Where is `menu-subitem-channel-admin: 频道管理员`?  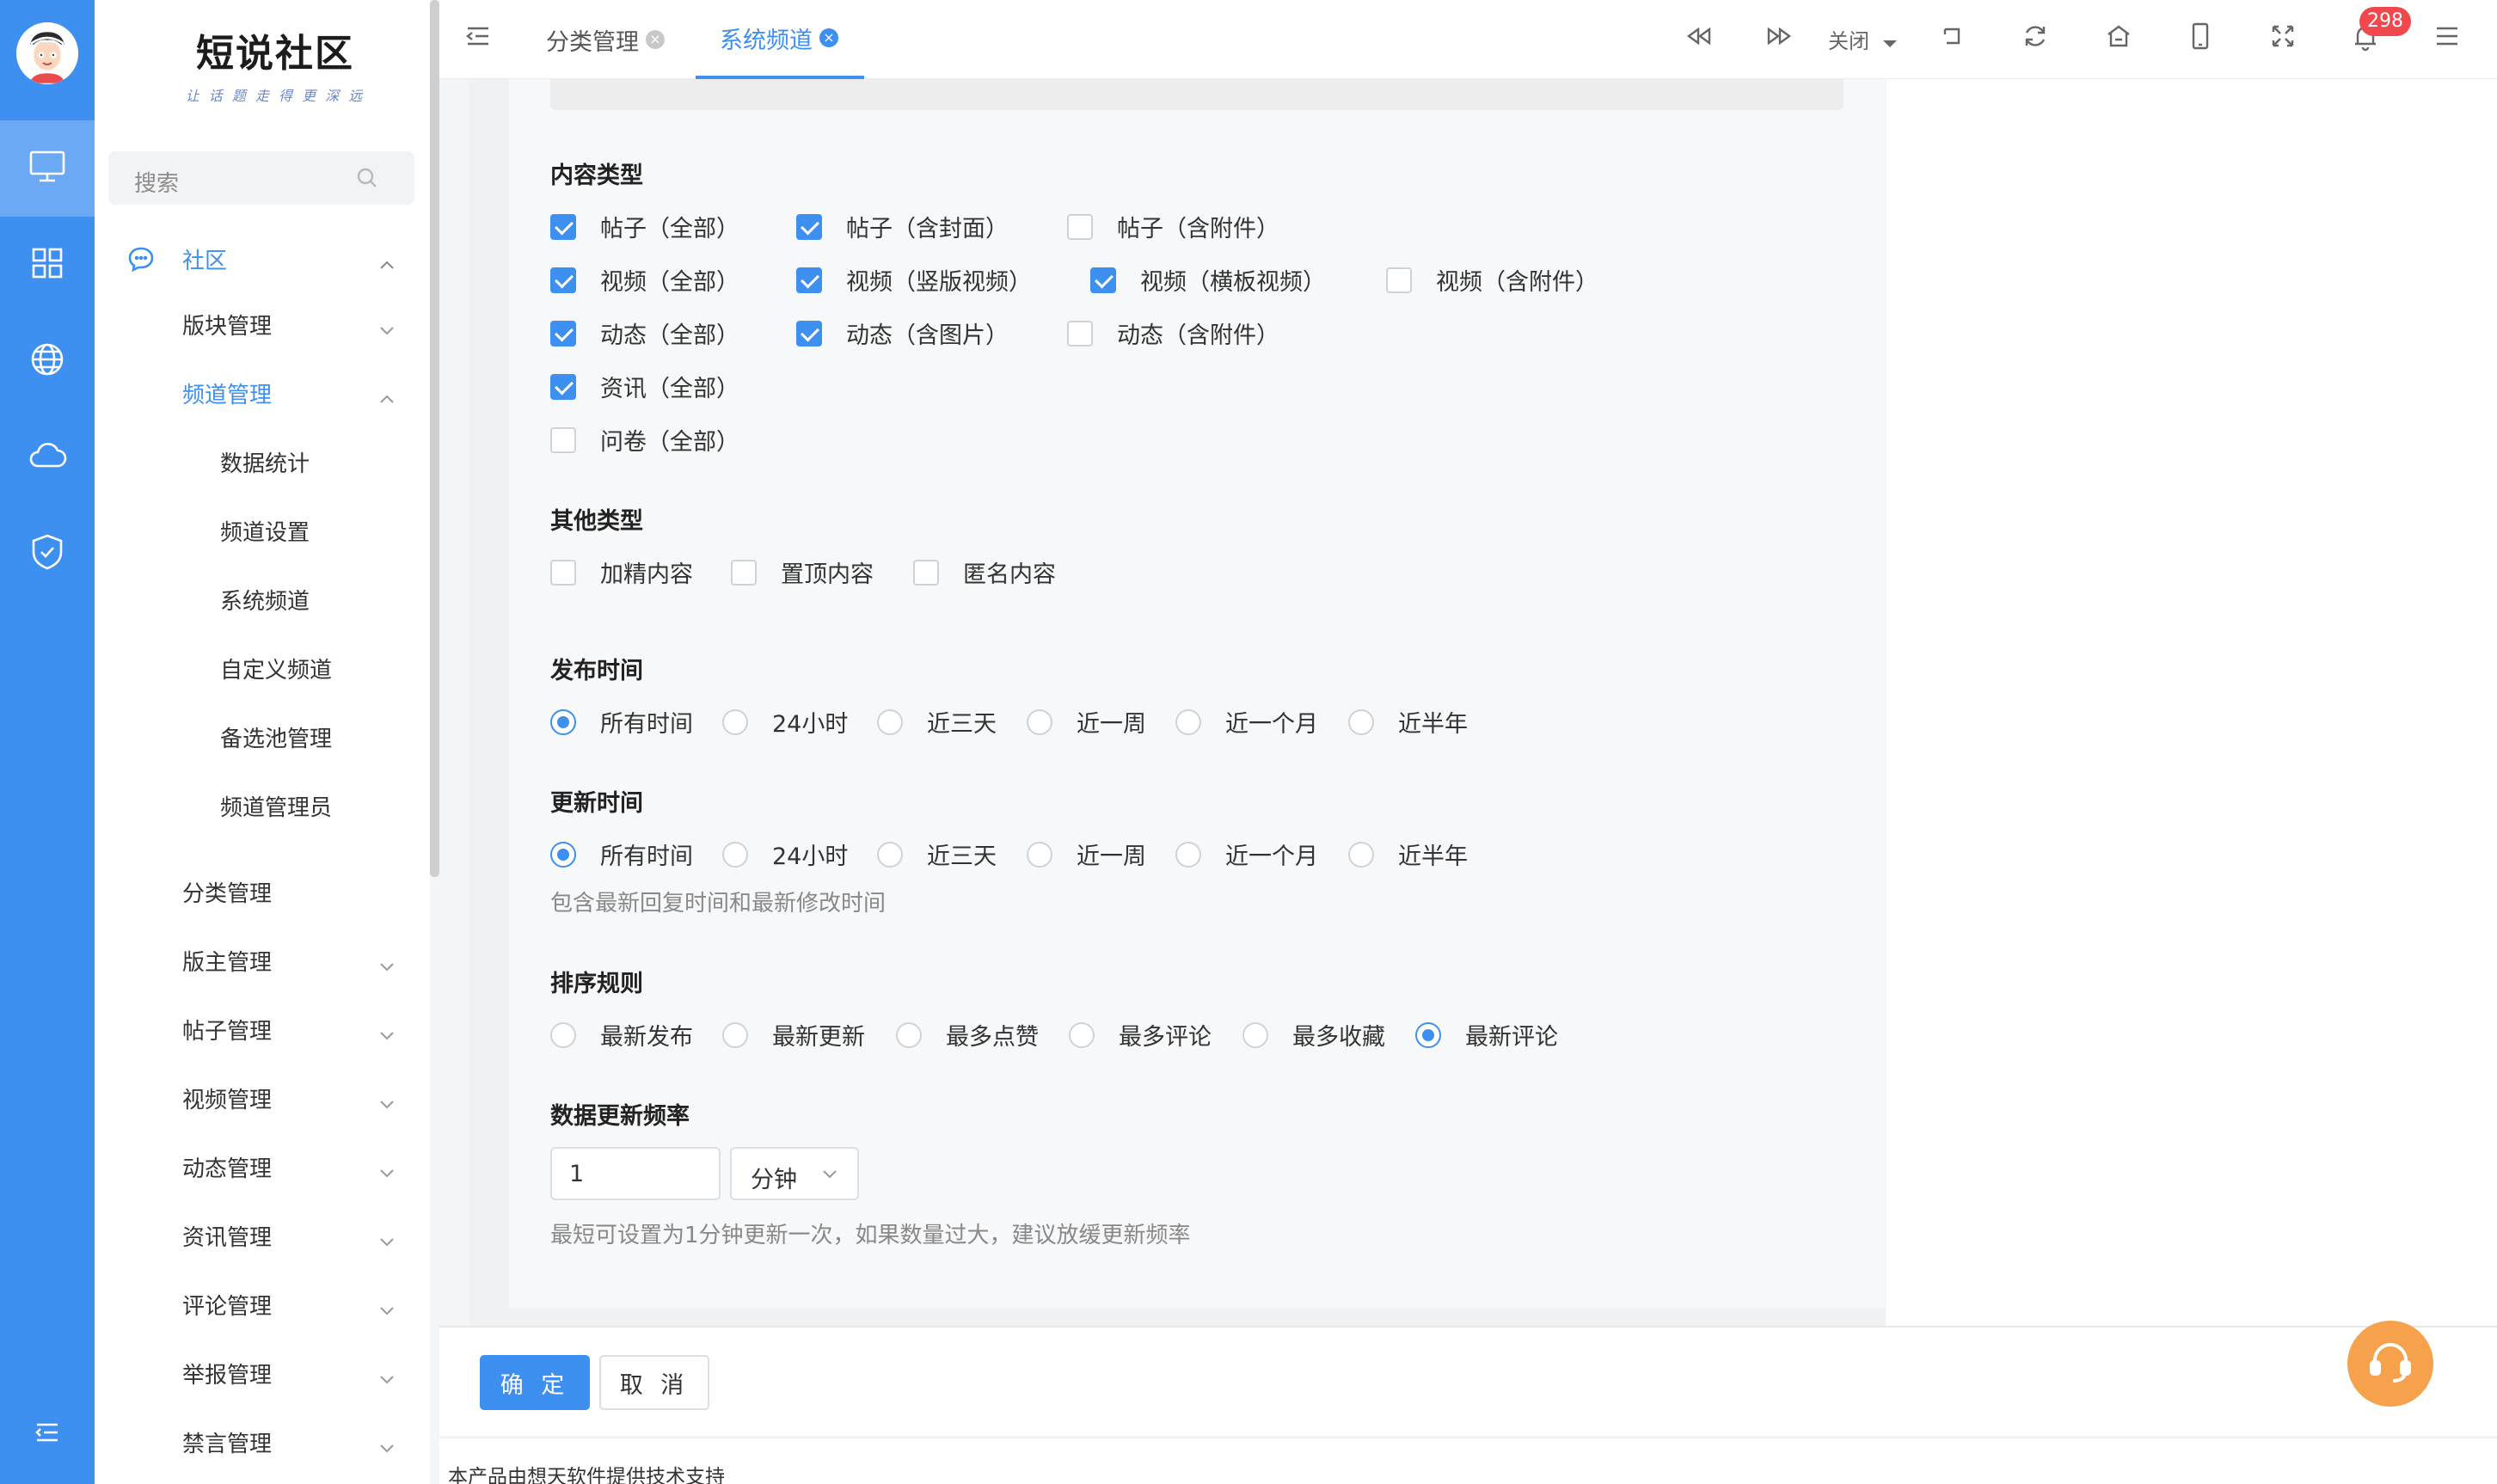 menu-subitem-channel-admin: 频道管理员 is located at coordinates (262, 805).